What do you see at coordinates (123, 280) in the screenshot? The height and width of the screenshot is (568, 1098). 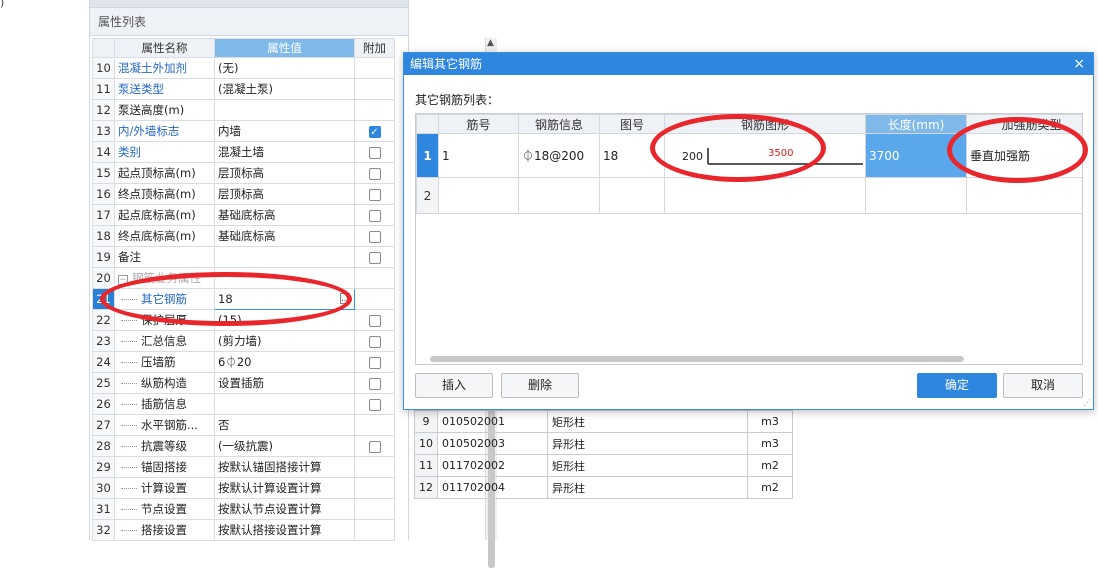 I see `collapse-icon: −` at bounding box center [123, 280].